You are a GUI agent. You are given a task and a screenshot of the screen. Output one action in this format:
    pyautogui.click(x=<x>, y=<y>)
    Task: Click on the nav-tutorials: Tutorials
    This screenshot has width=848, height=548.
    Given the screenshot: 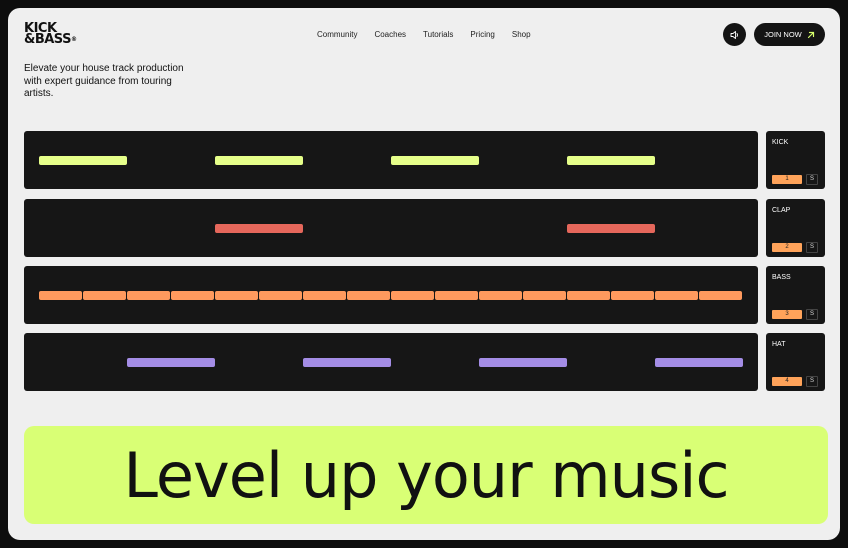 What is the action you would take?
    pyautogui.click(x=438, y=34)
    